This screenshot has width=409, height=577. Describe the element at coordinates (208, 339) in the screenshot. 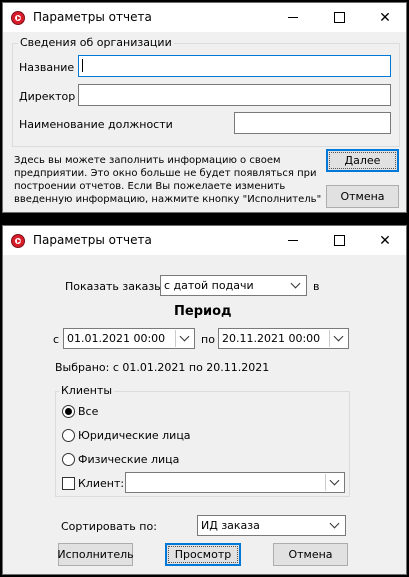

I see `to-label: по` at that location.